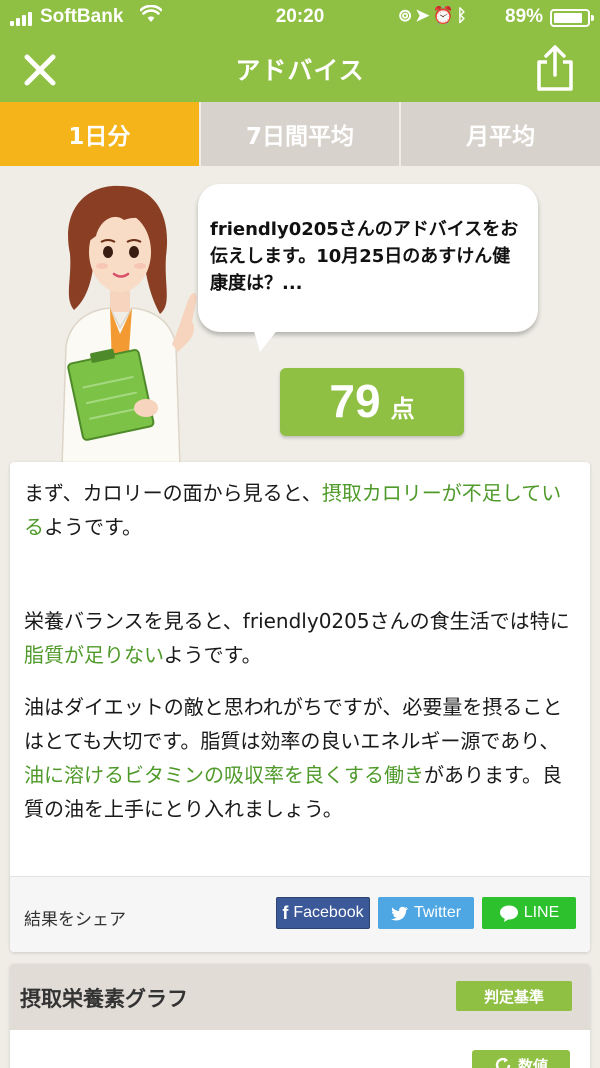  Describe the element at coordinates (503, 1062) in the screenshot. I see `refresh-icon` at that location.